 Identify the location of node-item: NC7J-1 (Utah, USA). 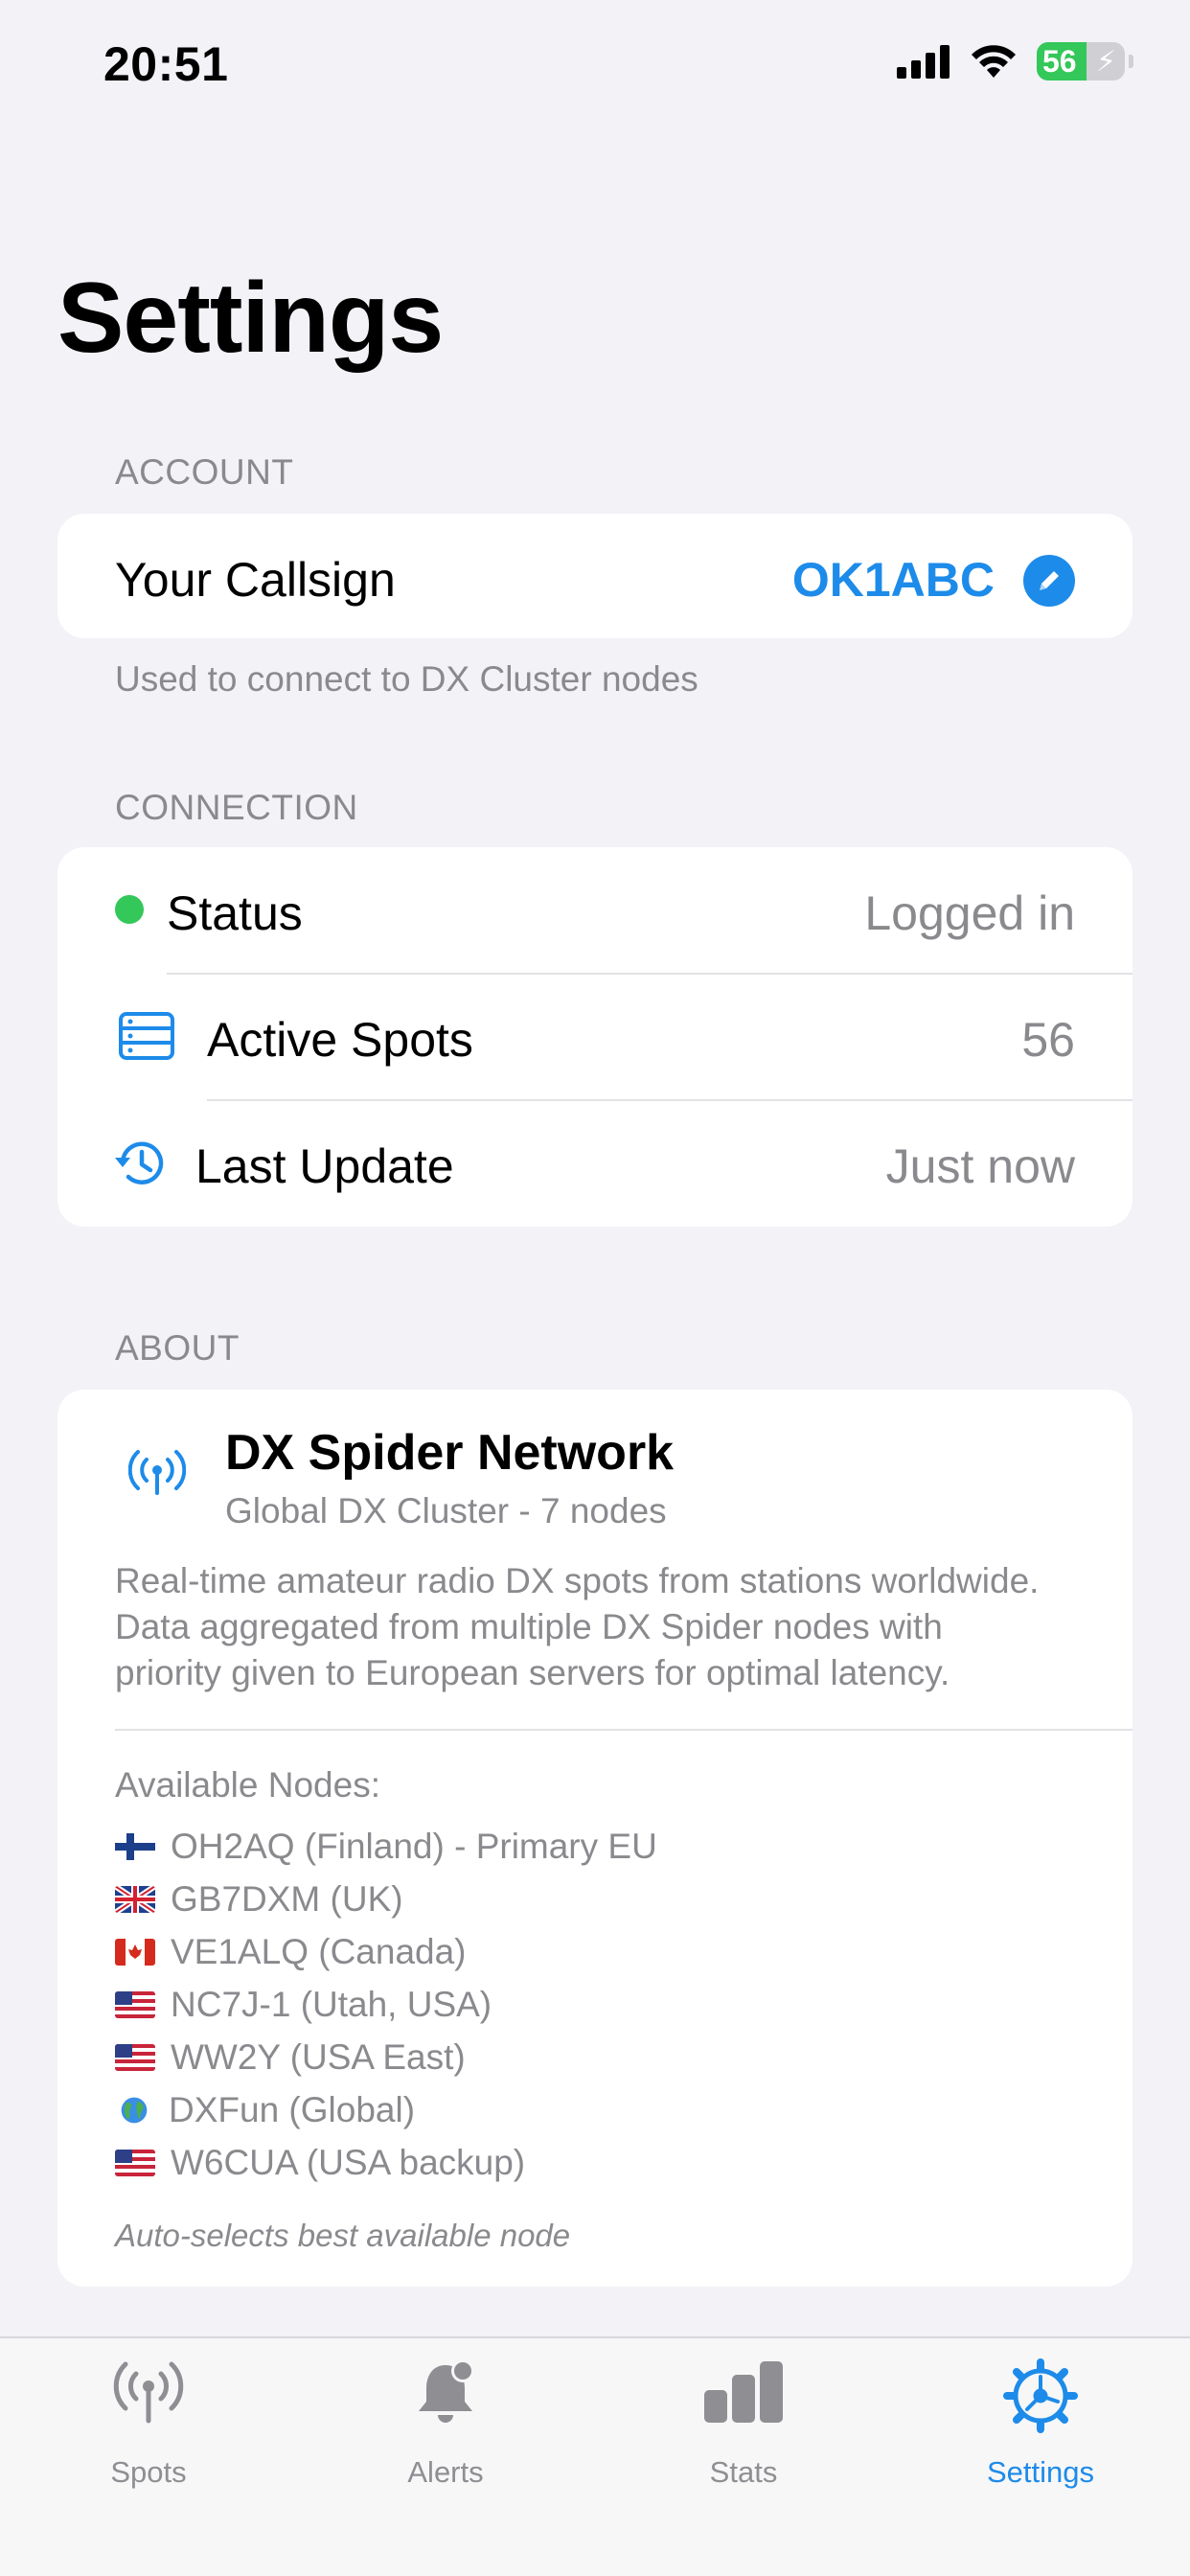
(303, 2005).